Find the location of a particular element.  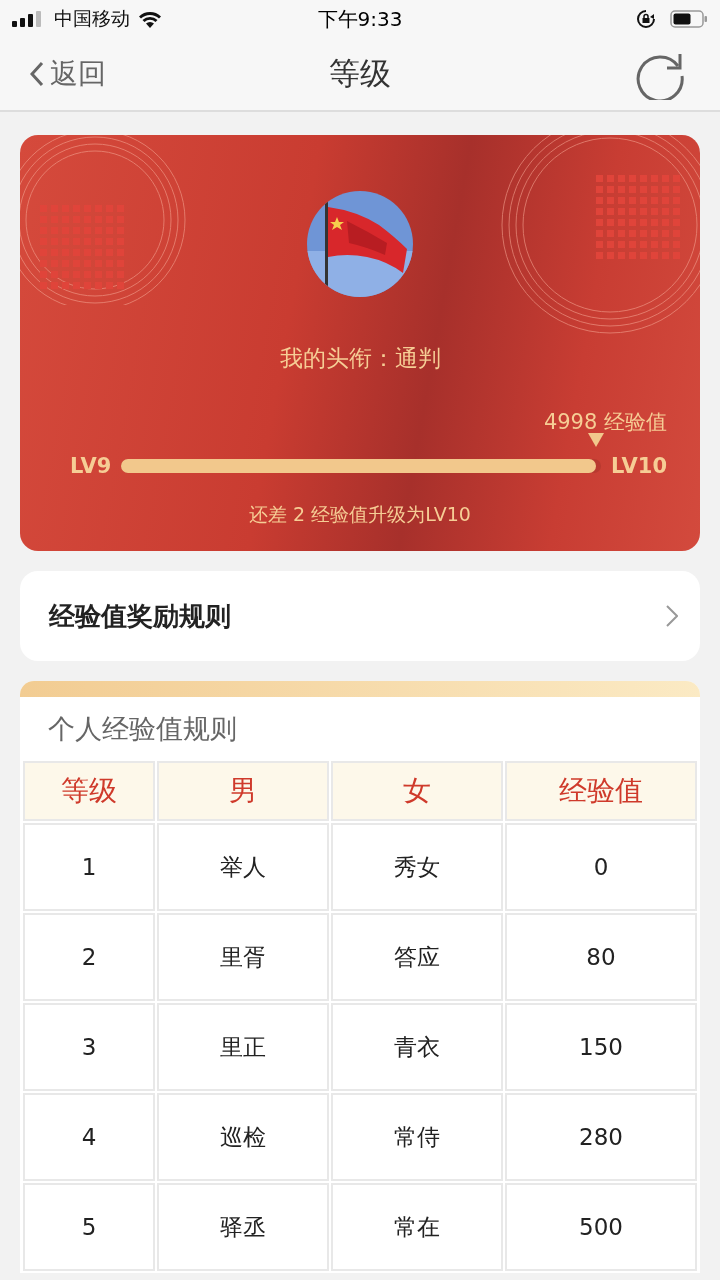

table-cell: 常侍 is located at coordinates (417, 1137).